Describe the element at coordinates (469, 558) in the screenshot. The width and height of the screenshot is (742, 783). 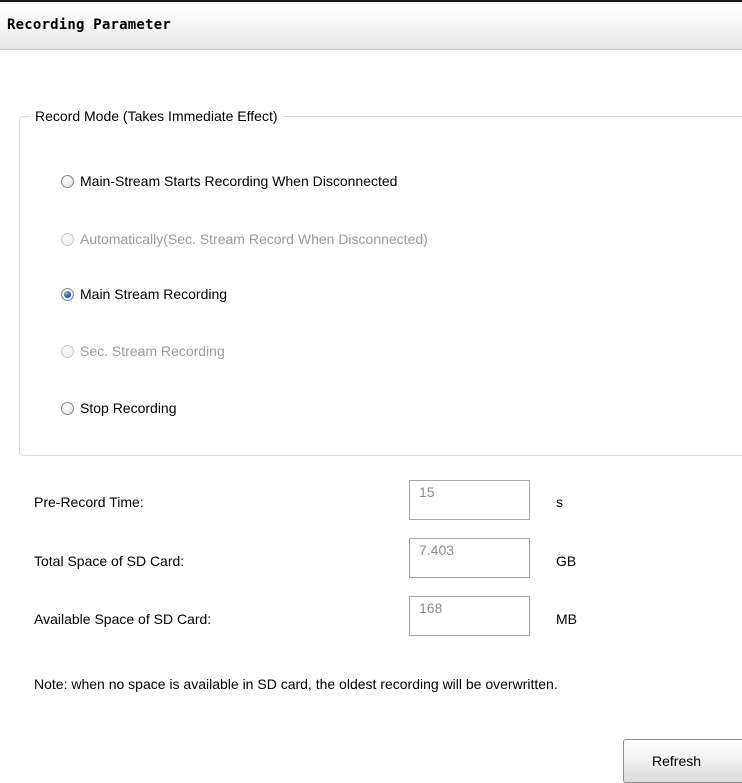
I see `total-space-field: 7.403` at that location.